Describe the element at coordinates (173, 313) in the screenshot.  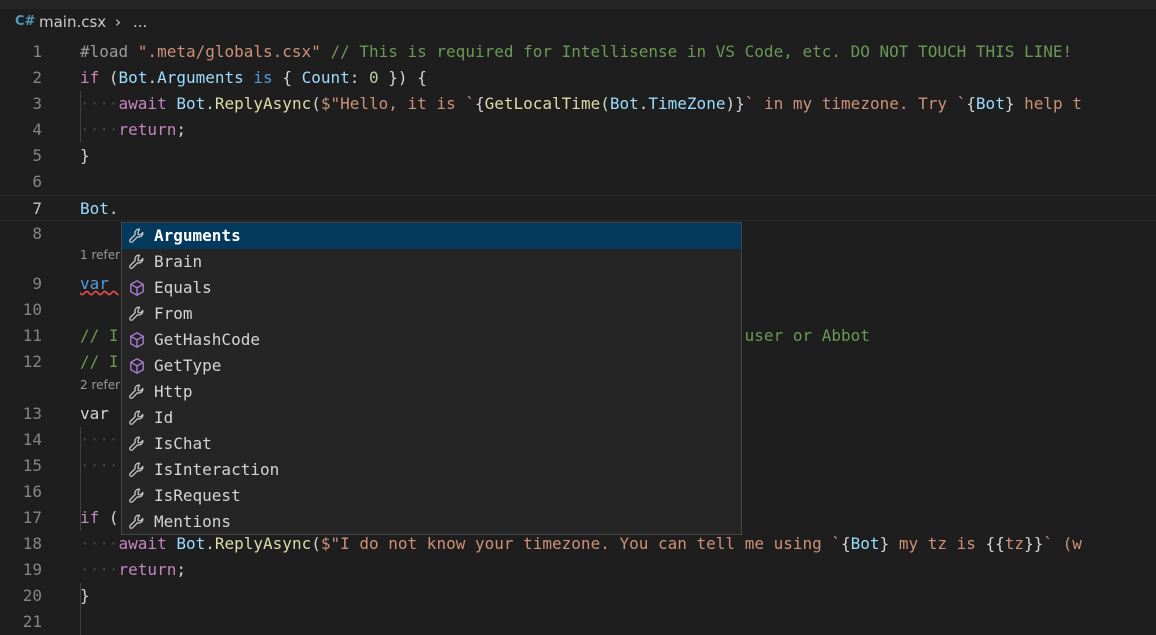
I see `suggestion-label: From` at that location.